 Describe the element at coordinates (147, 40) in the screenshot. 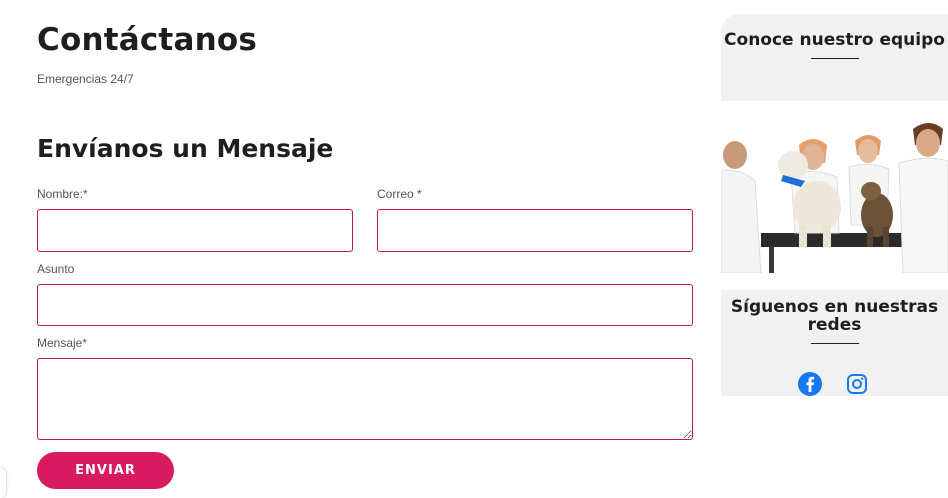

I see `page-title: Contáctanos` at that location.